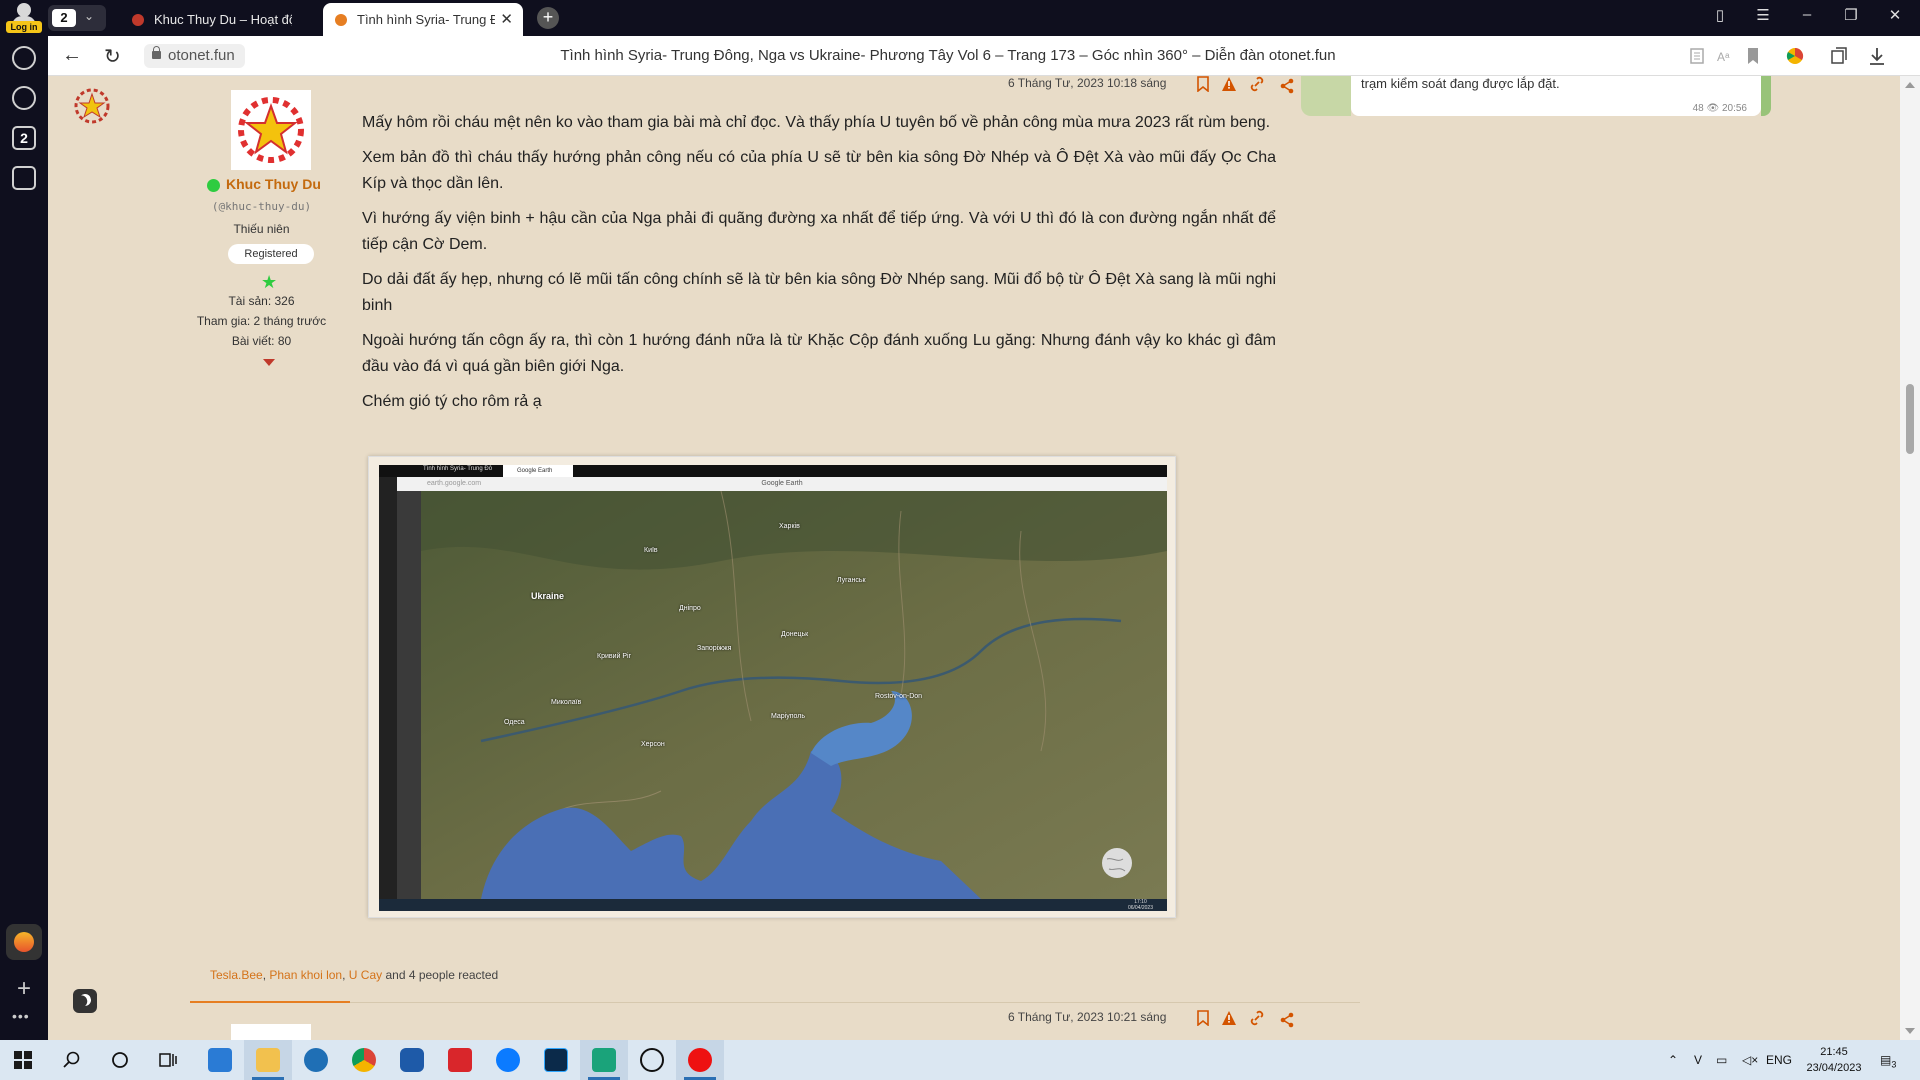  What do you see at coordinates (441, 975) in the screenshot?
I see `reactions-suffix: and 4 people reacted` at bounding box center [441, 975].